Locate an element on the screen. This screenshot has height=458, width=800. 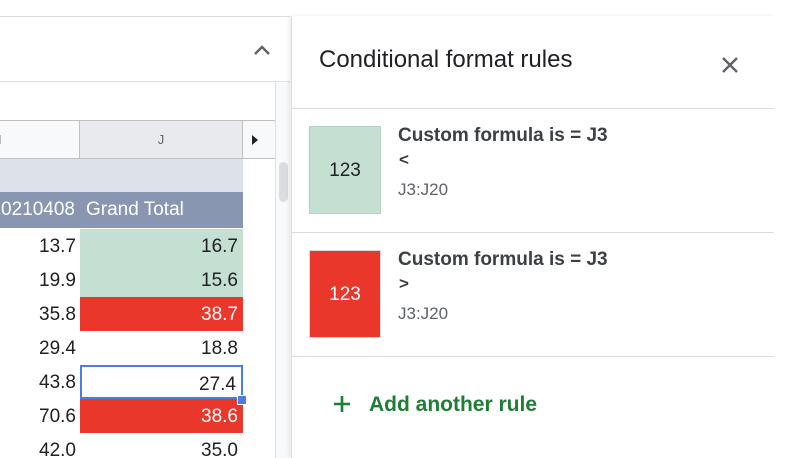
table-row: 42.0 35.0 is located at coordinates (121, 445).